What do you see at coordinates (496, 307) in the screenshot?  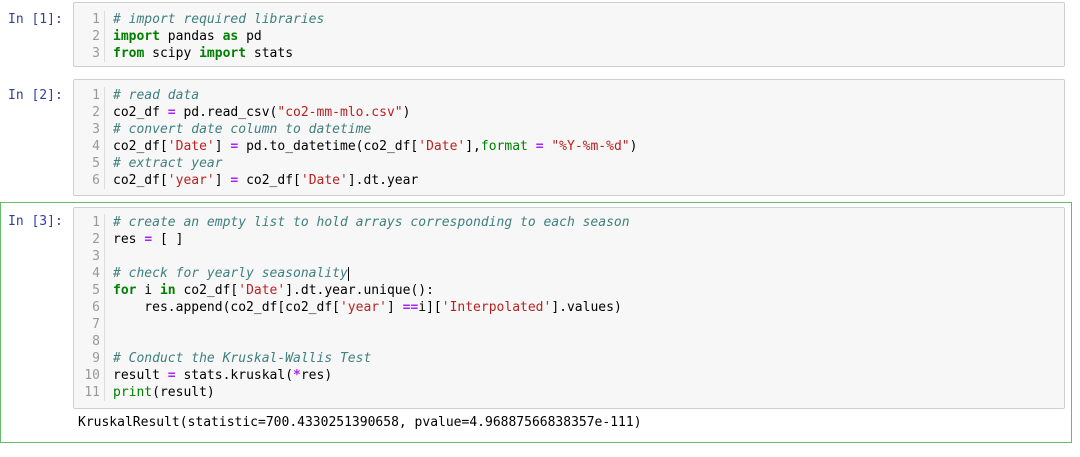 I see `code-token: 'Interpolated'` at bounding box center [496, 307].